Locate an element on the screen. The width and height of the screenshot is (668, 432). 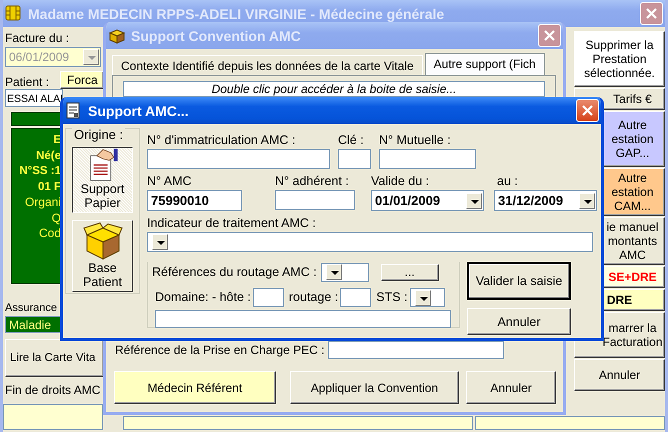
field-label: Facture du : is located at coordinates (37, 38).